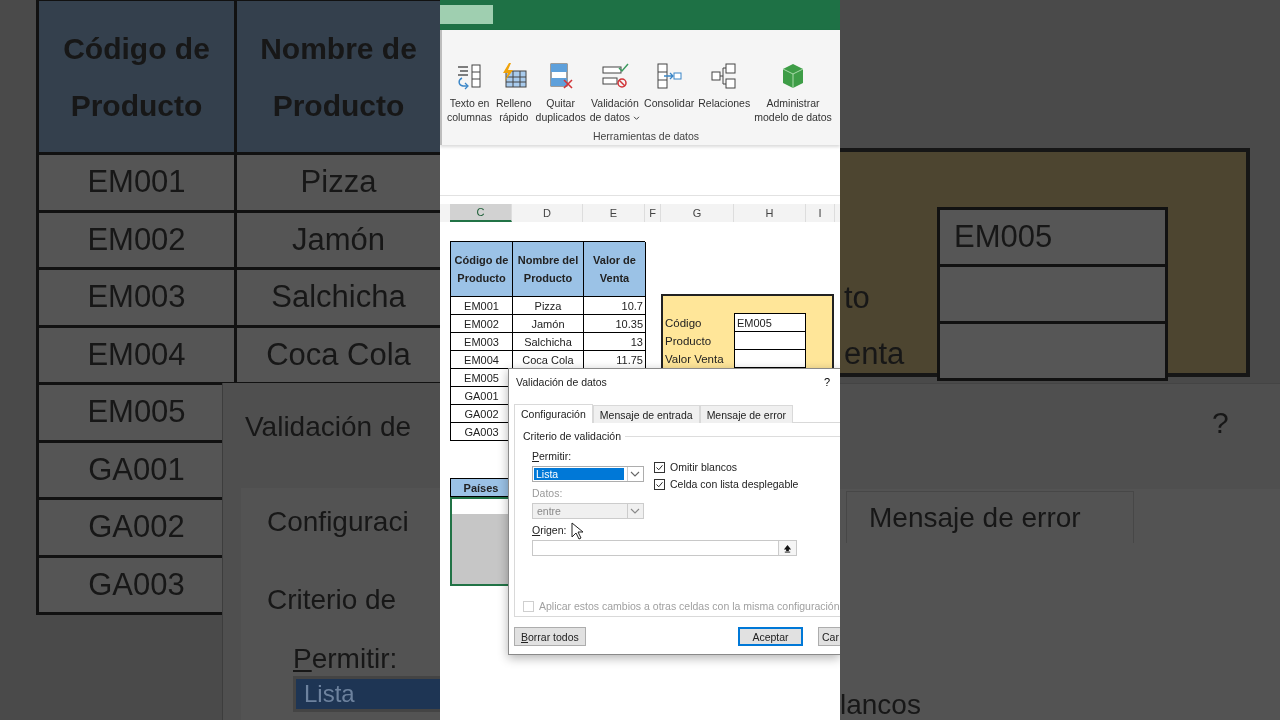 The height and width of the screenshot is (720, 1280). What do you see at coordinates (615, 306) in the screenshot?
I see `table-cell: 10.7` at bounding box center [615, 306].